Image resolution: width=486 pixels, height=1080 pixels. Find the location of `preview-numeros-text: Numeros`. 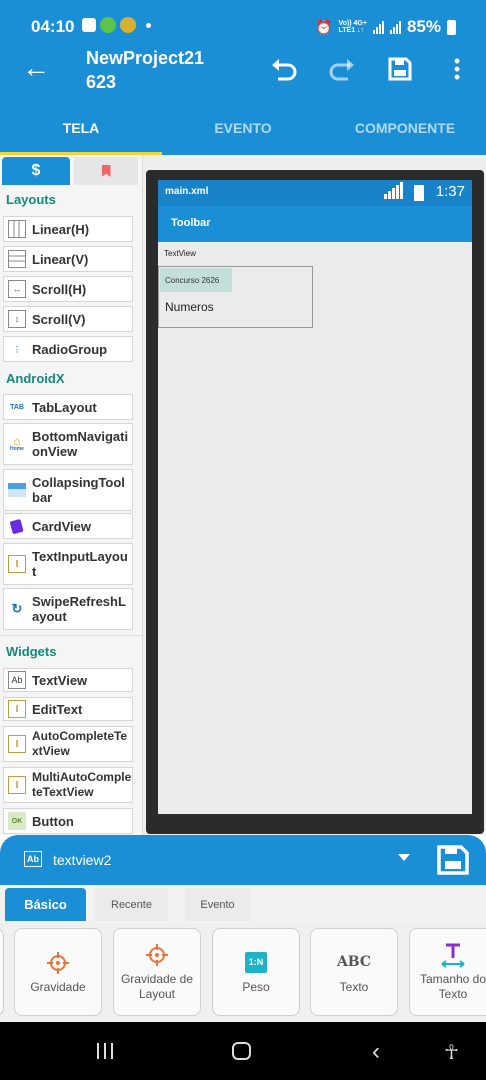

preview-numeros-text: Numeros is located at coordinates (189, 307).